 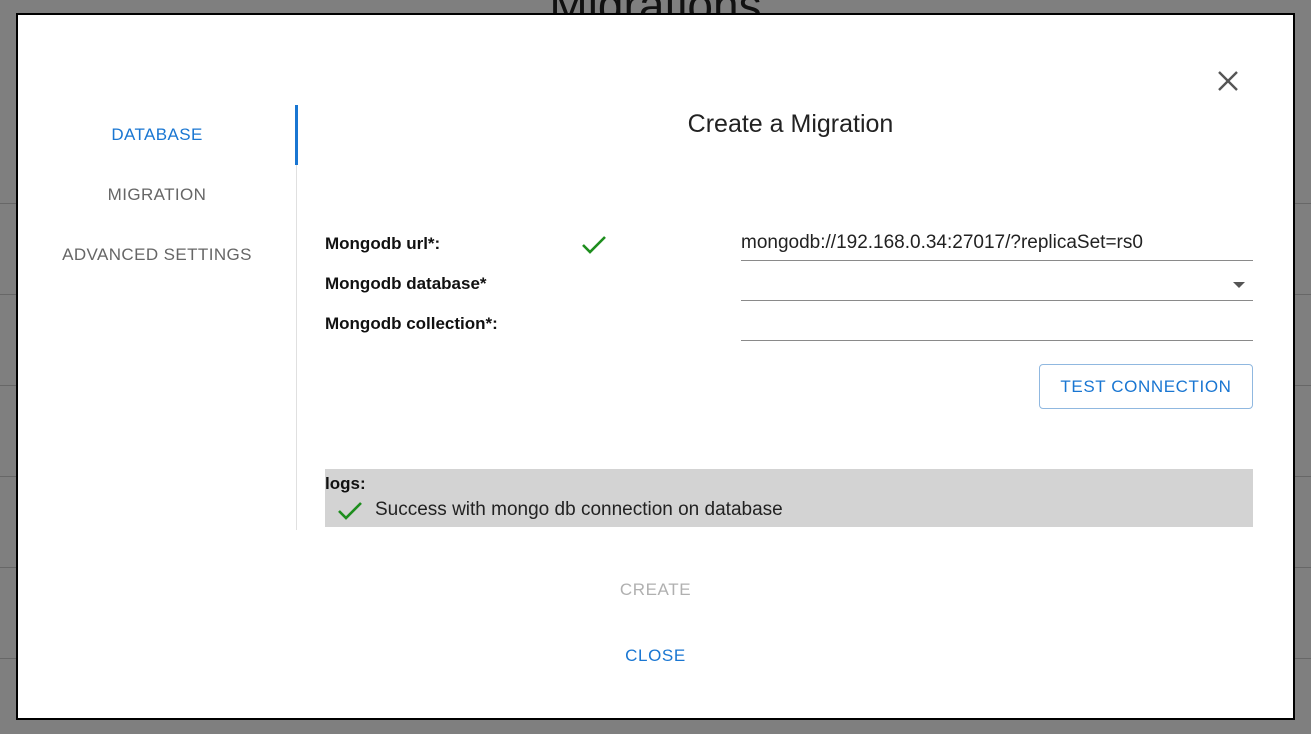 What do you see at coordinates (997, 286) in the screenshot?
I see `mongodb-database-select` at bounding box center [997, 286].